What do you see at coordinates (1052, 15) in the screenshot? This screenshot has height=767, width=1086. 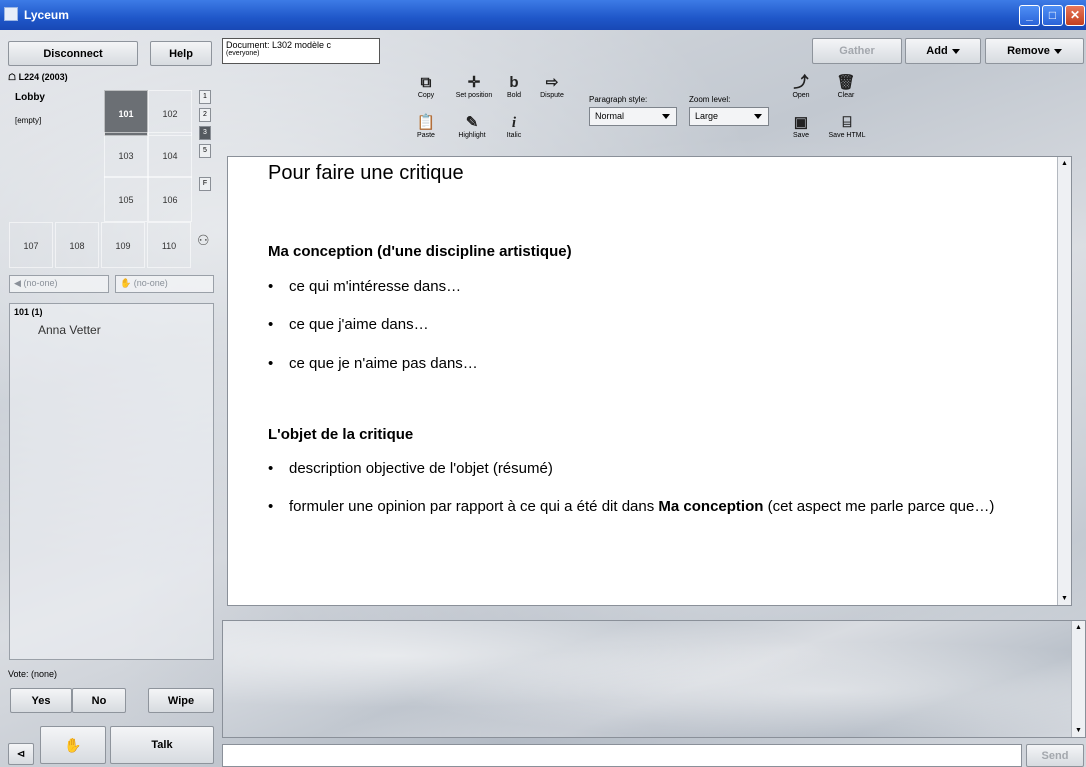 I see `maximize-icon: □` at bounding box center [1052, 15].